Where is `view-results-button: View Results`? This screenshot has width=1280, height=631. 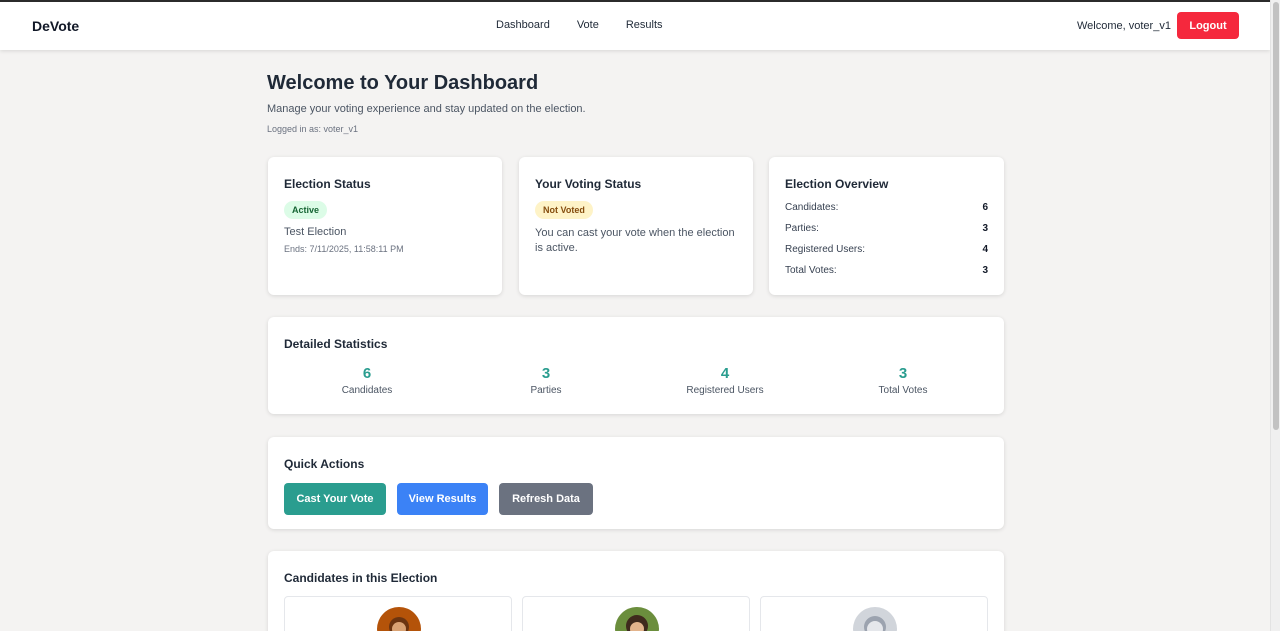
view-results-button: View Results is located at coordinates (442, 499).